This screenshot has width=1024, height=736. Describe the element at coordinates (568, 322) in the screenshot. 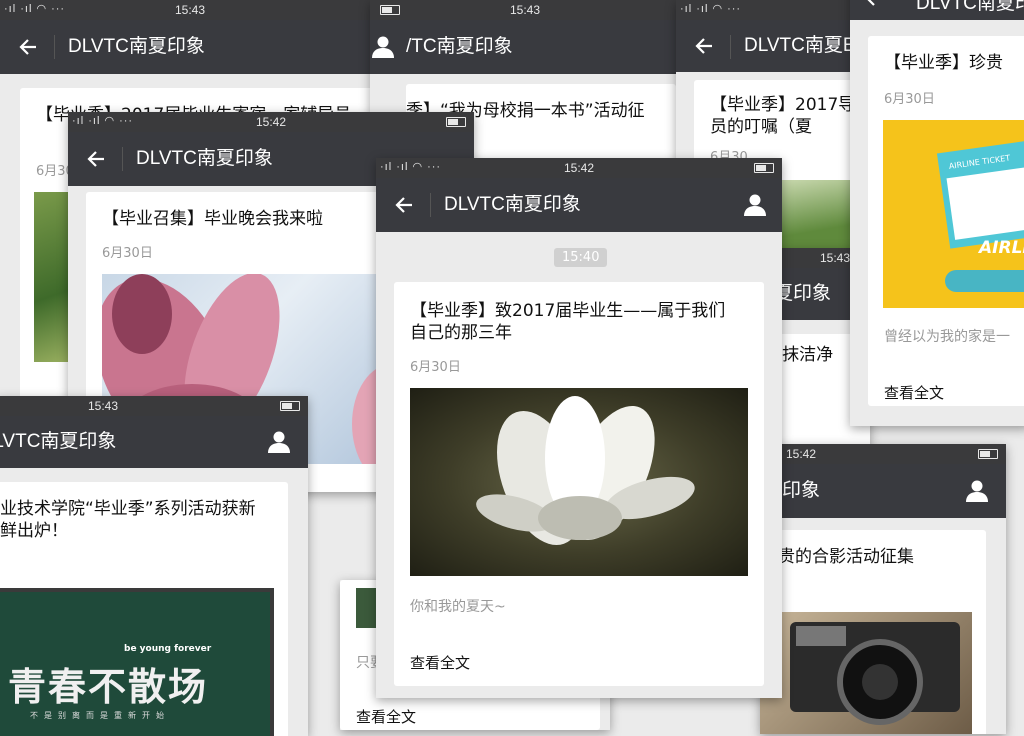

I see `article-title: 【毕业季】致2017届毕业生——属于我们自己的那三年` at that location.